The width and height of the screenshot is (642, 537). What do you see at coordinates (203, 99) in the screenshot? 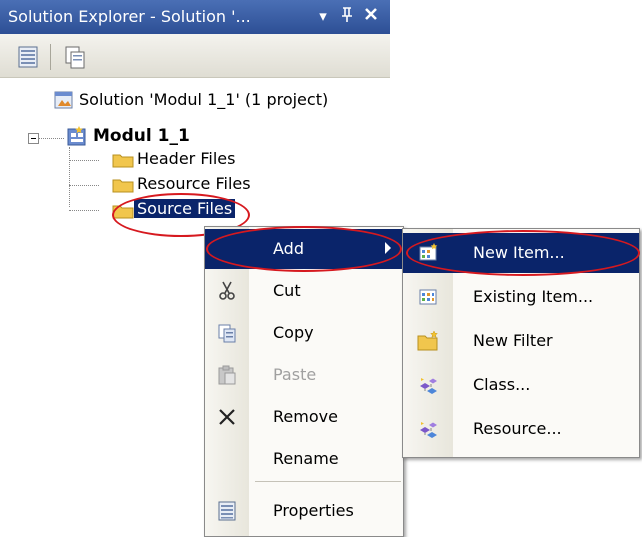
I see `solution-node: Solution 'Modul 1_1' (1 project)` at bounding box center [203, 99].